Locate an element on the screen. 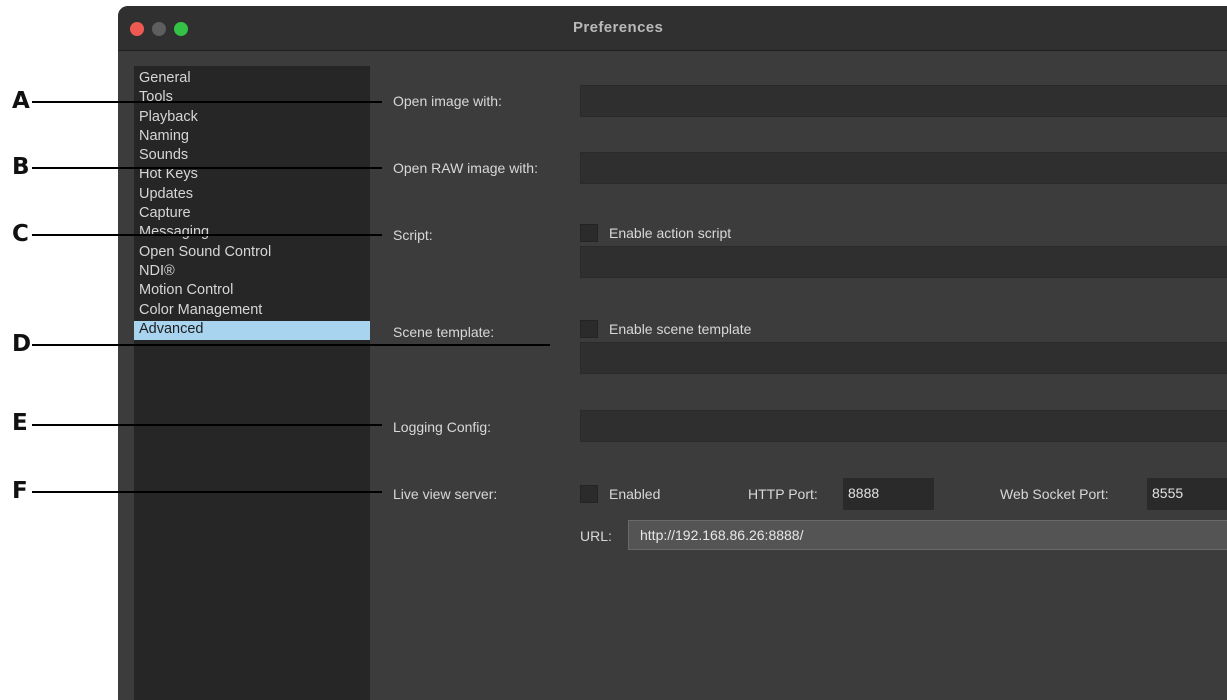 This screenshot has height=700, width=1227. open-raw-field is located at coordinates (903, 168).